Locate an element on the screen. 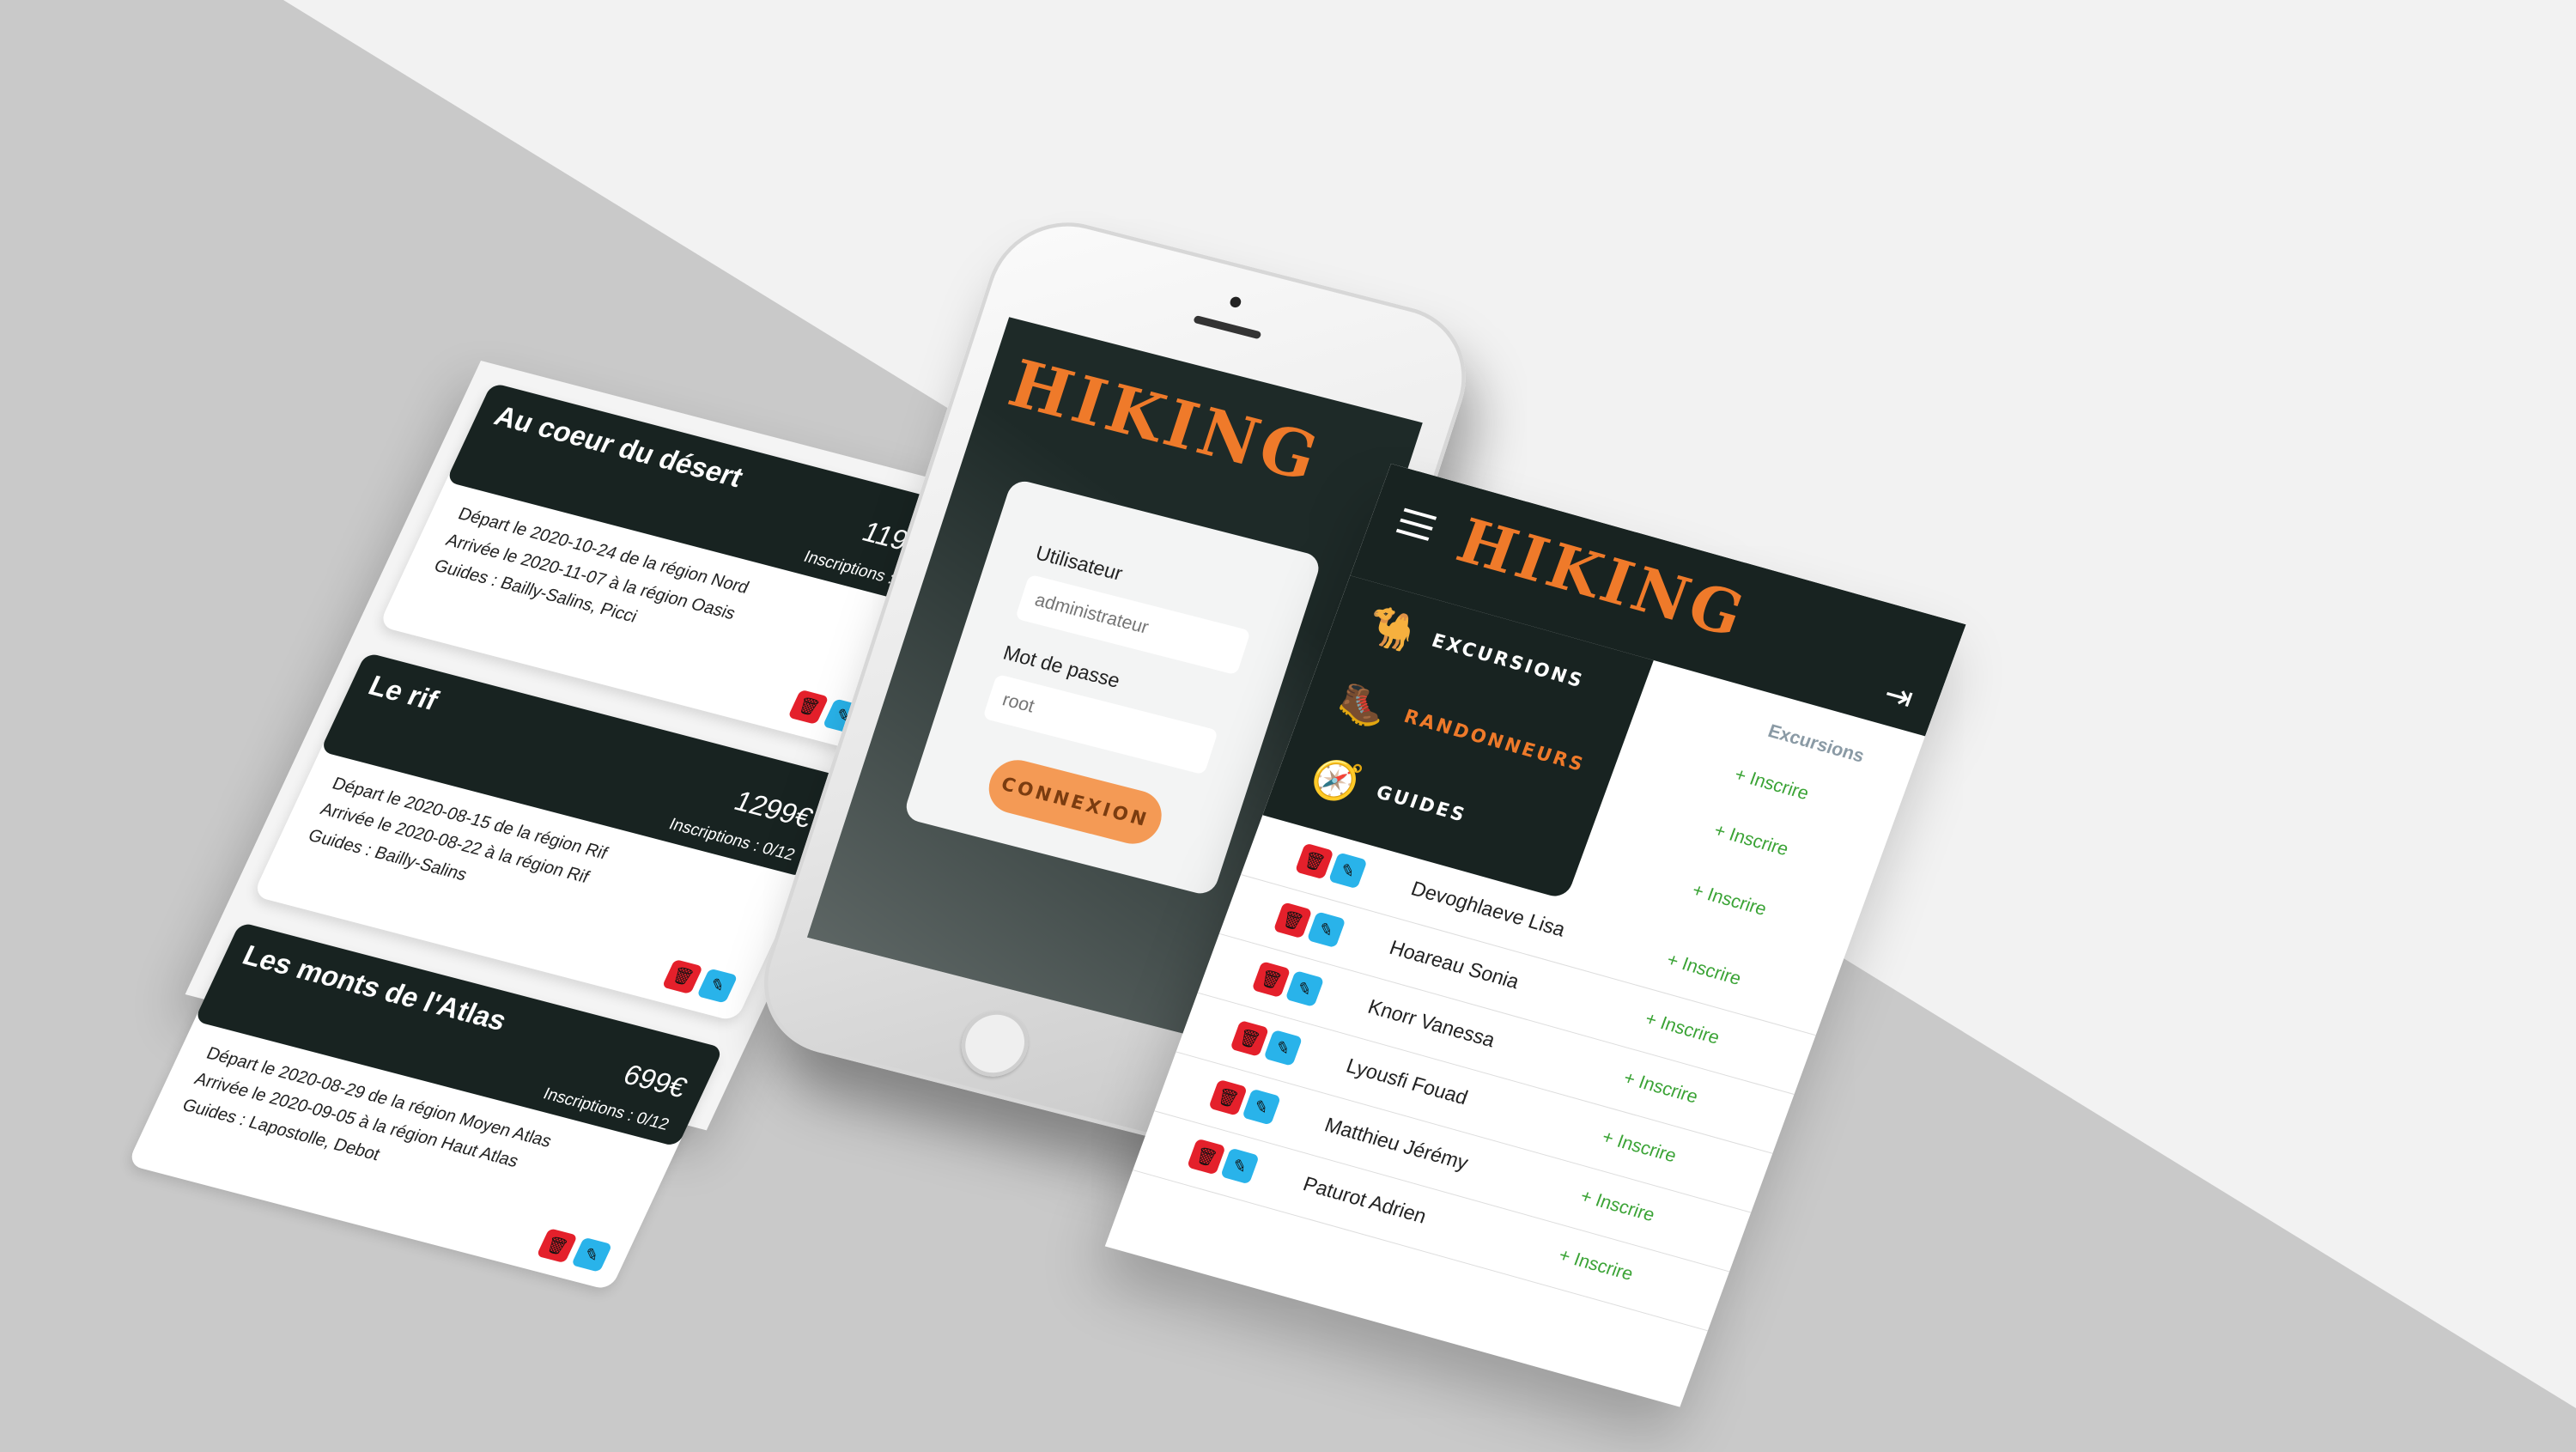  connexion-button: CONNEXION is located at coordinates (1075, 802).